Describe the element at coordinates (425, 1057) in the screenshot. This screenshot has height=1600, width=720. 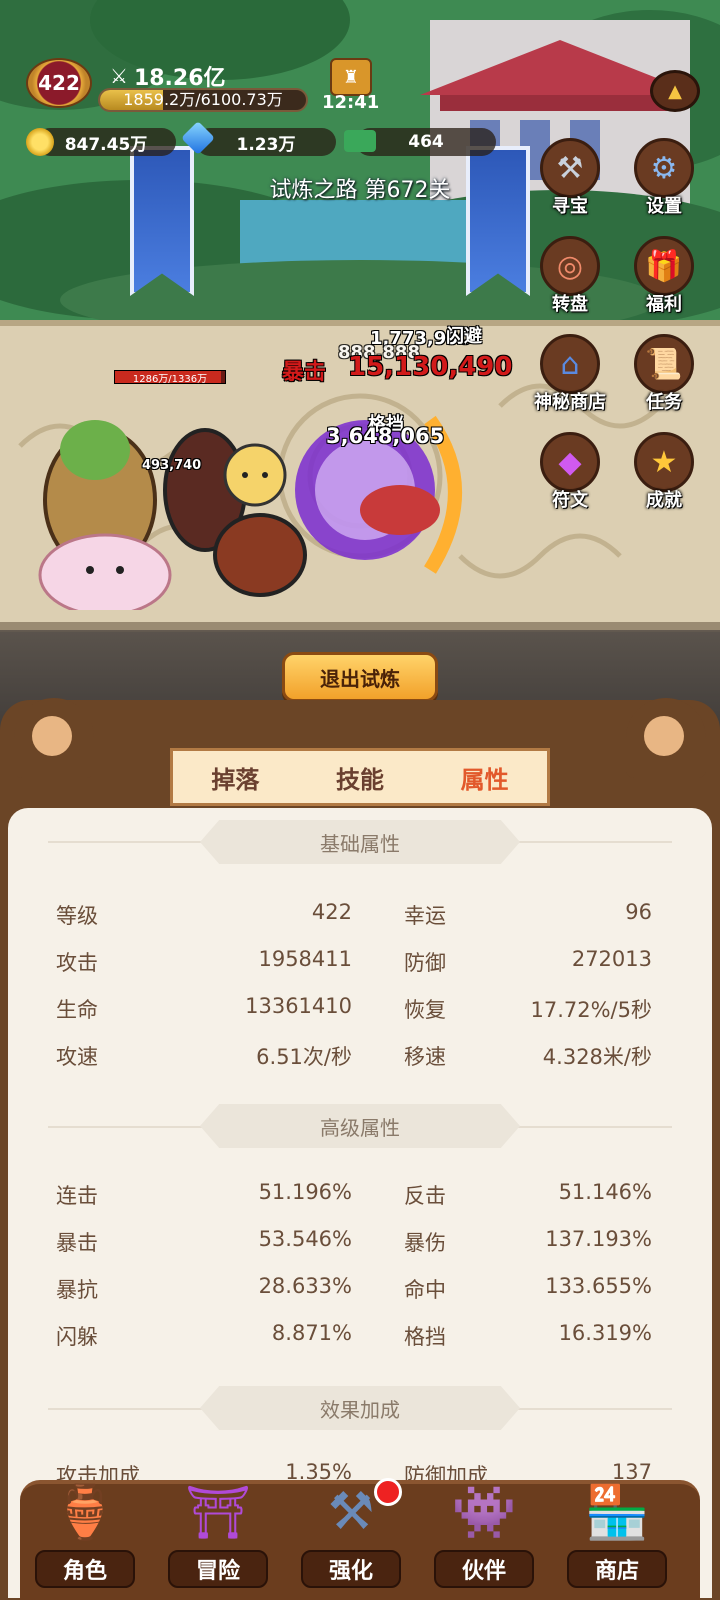
I see `attr-label: 移速` at that location.